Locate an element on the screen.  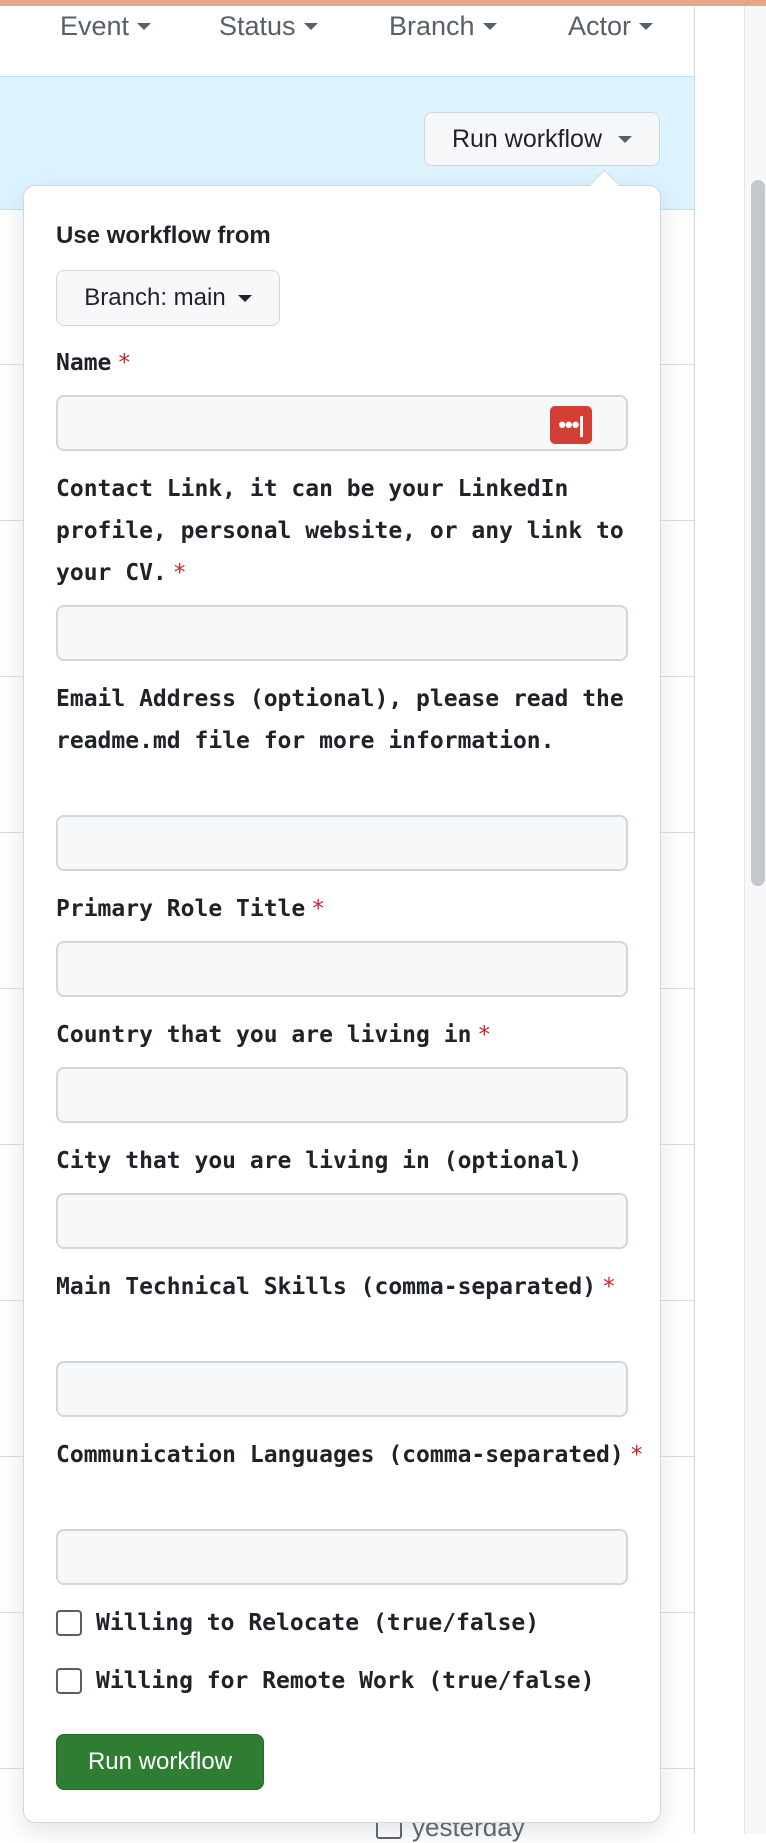
run-workflow-submit-button: Run workflow is located at coordinates (160, 1762).